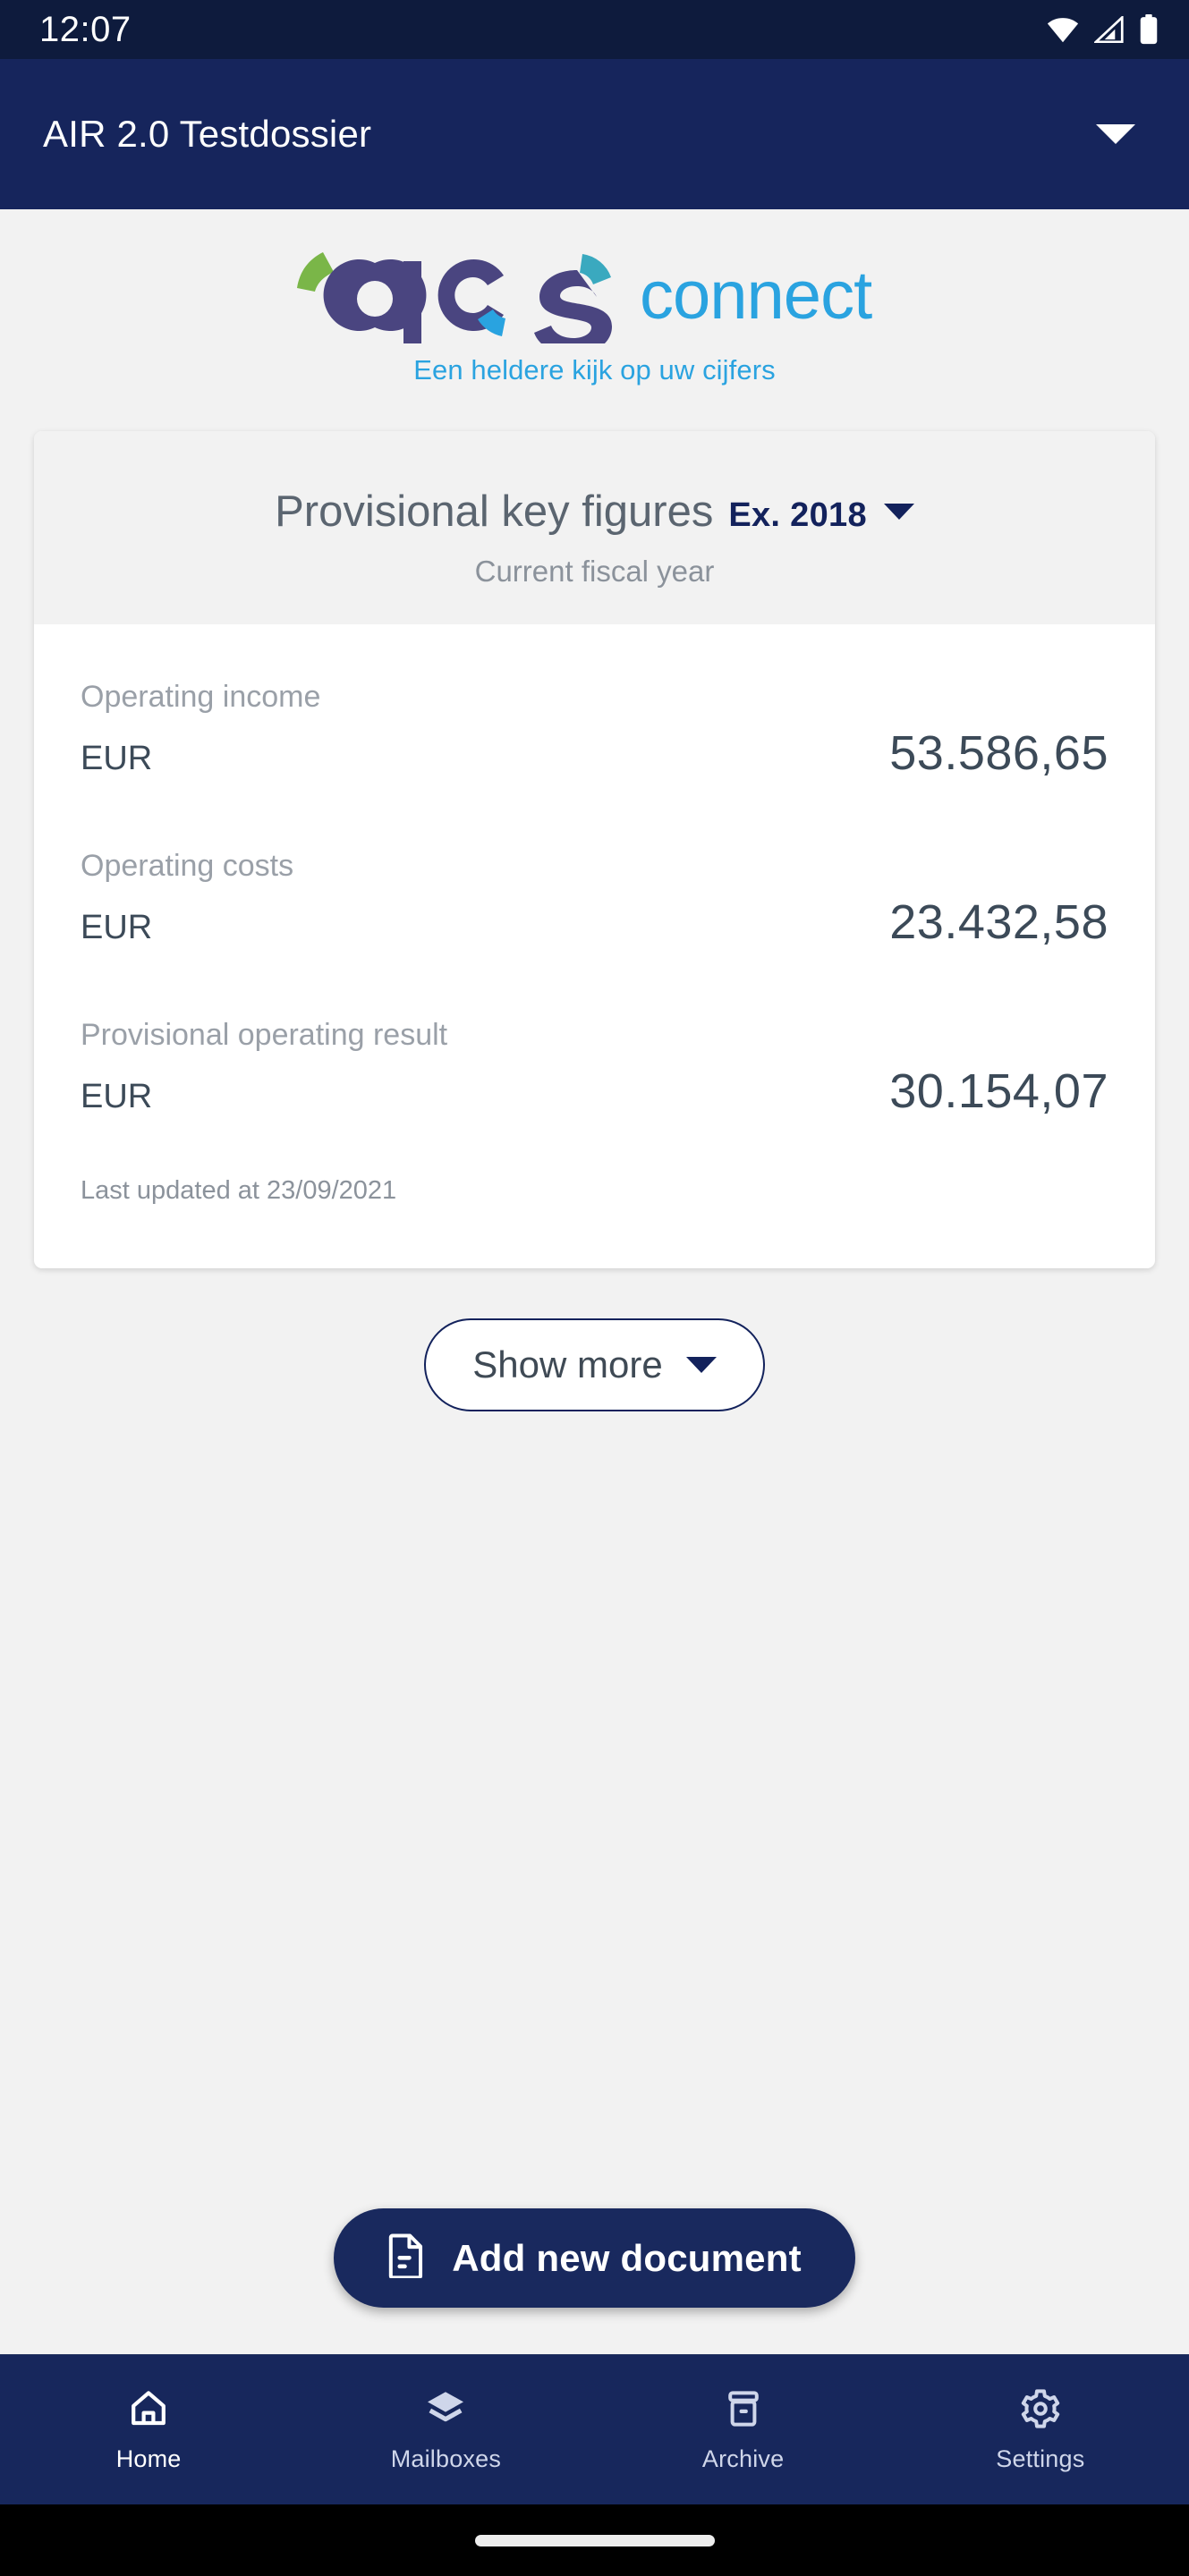 This screenshot has height=2576, width=1189. Describe the element at coordinates (594, 1091) in the screenshot. I see `figure-line: EUR 30.154,07` at that location.